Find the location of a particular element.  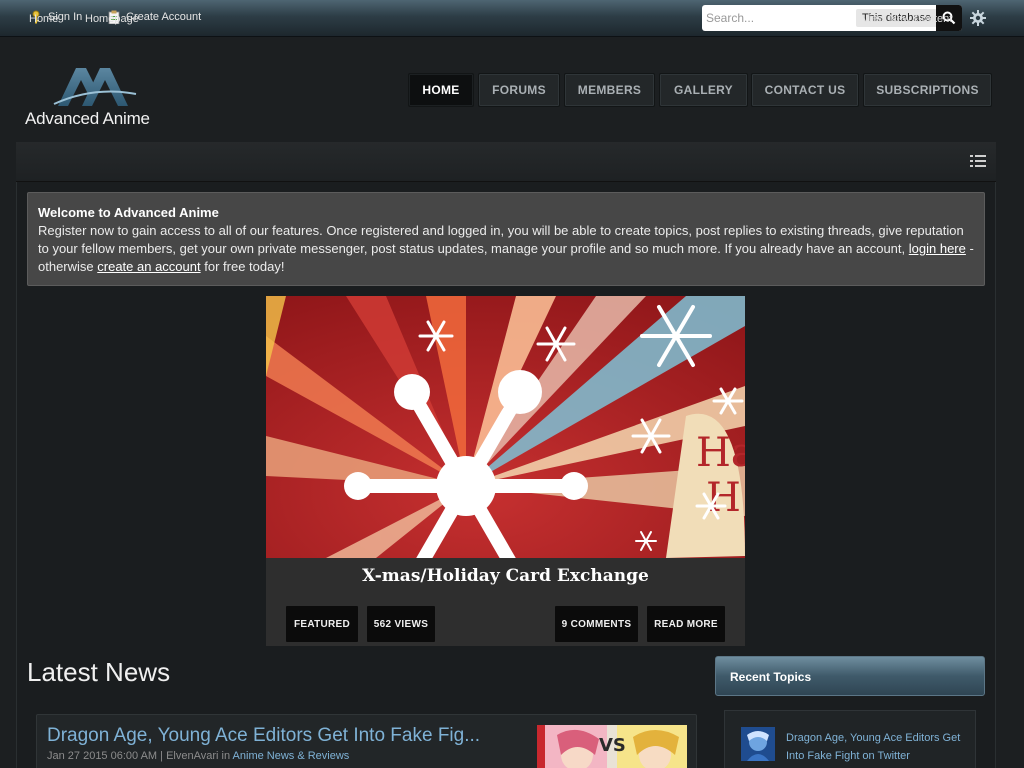

breadcrumb-homepage: Homepage is located at coordinates (112, 19).